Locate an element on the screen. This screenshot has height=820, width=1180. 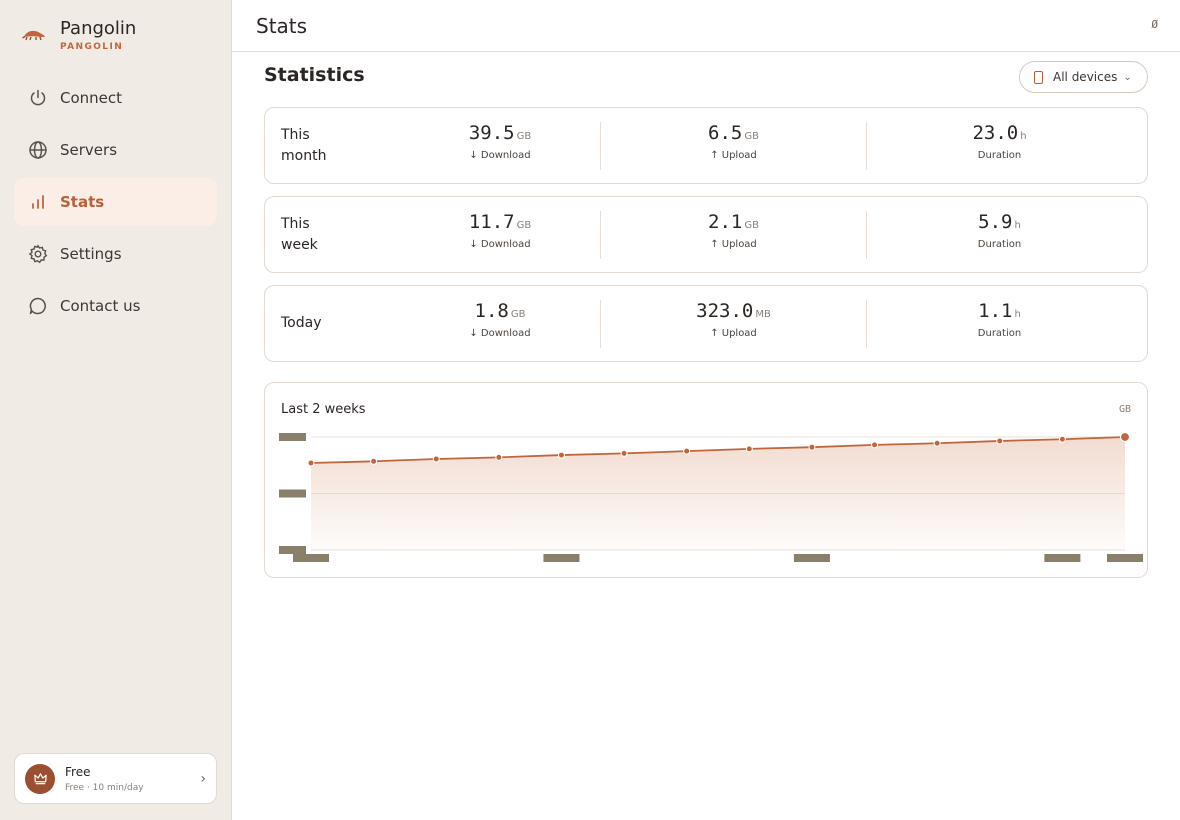
stat-upload: 323.0 MB ↑ Upload is located at coordinates (733, 324).